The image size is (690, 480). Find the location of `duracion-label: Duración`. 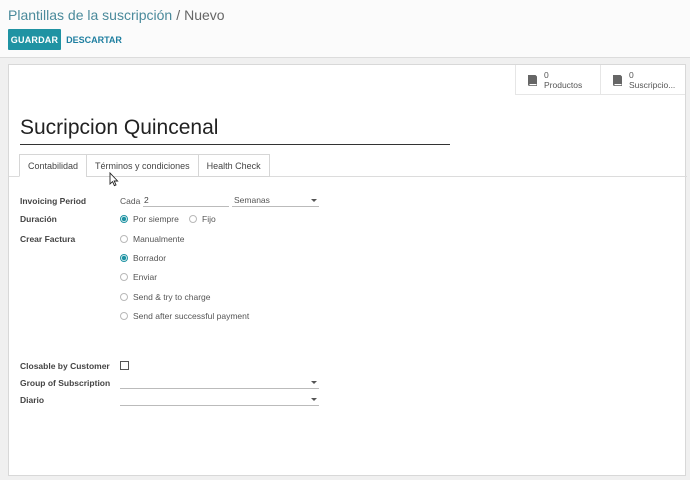

duracion-label: Duración is located at coordinates (38, 219).